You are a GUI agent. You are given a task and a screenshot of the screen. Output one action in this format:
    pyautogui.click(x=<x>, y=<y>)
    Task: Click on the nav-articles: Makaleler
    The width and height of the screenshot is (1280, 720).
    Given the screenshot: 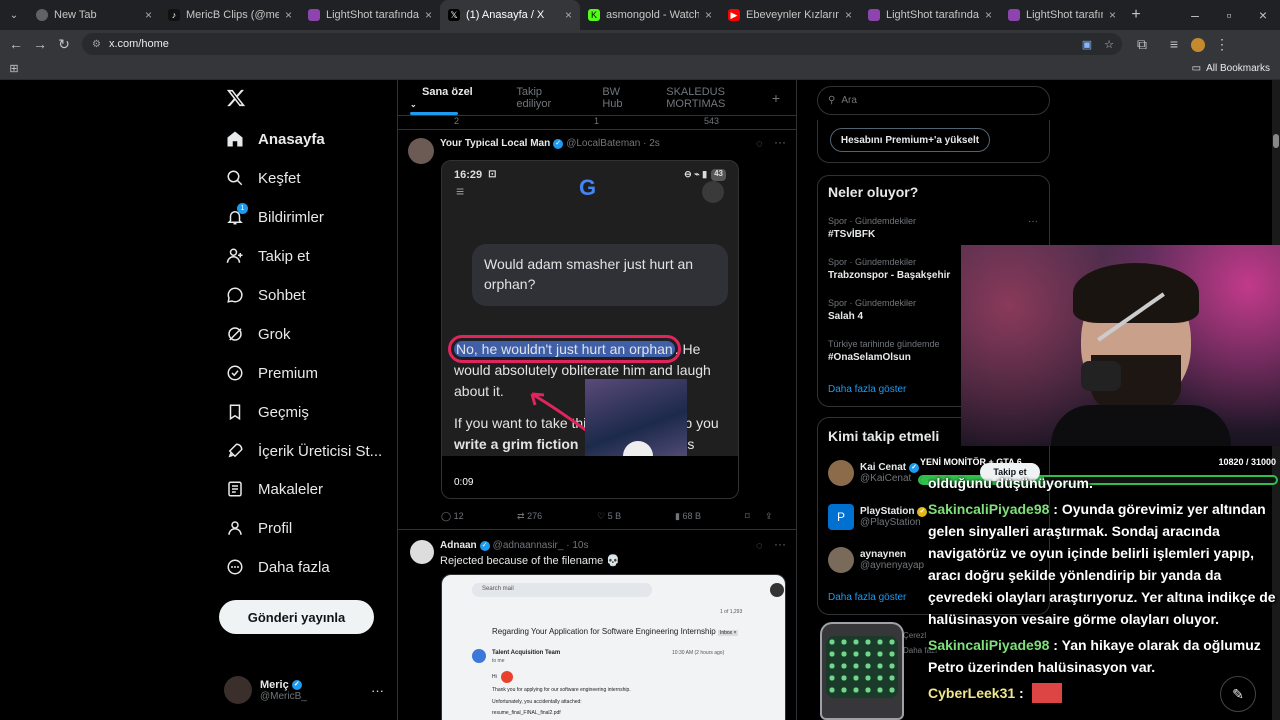 What is the action you would take?
    pyautogui.click(x=273, y=489)
    